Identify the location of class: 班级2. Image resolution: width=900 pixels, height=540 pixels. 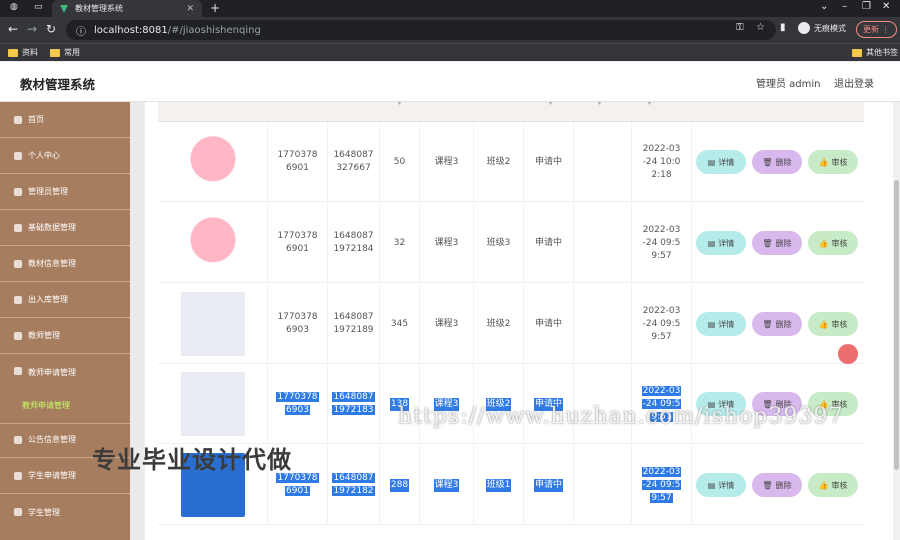
(499, 324).